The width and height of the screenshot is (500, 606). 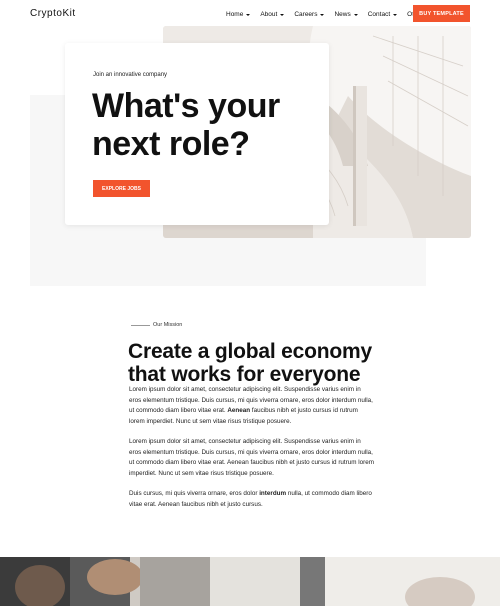 I want to click on mission-label: Our Mission, so click(x=168, y=325).